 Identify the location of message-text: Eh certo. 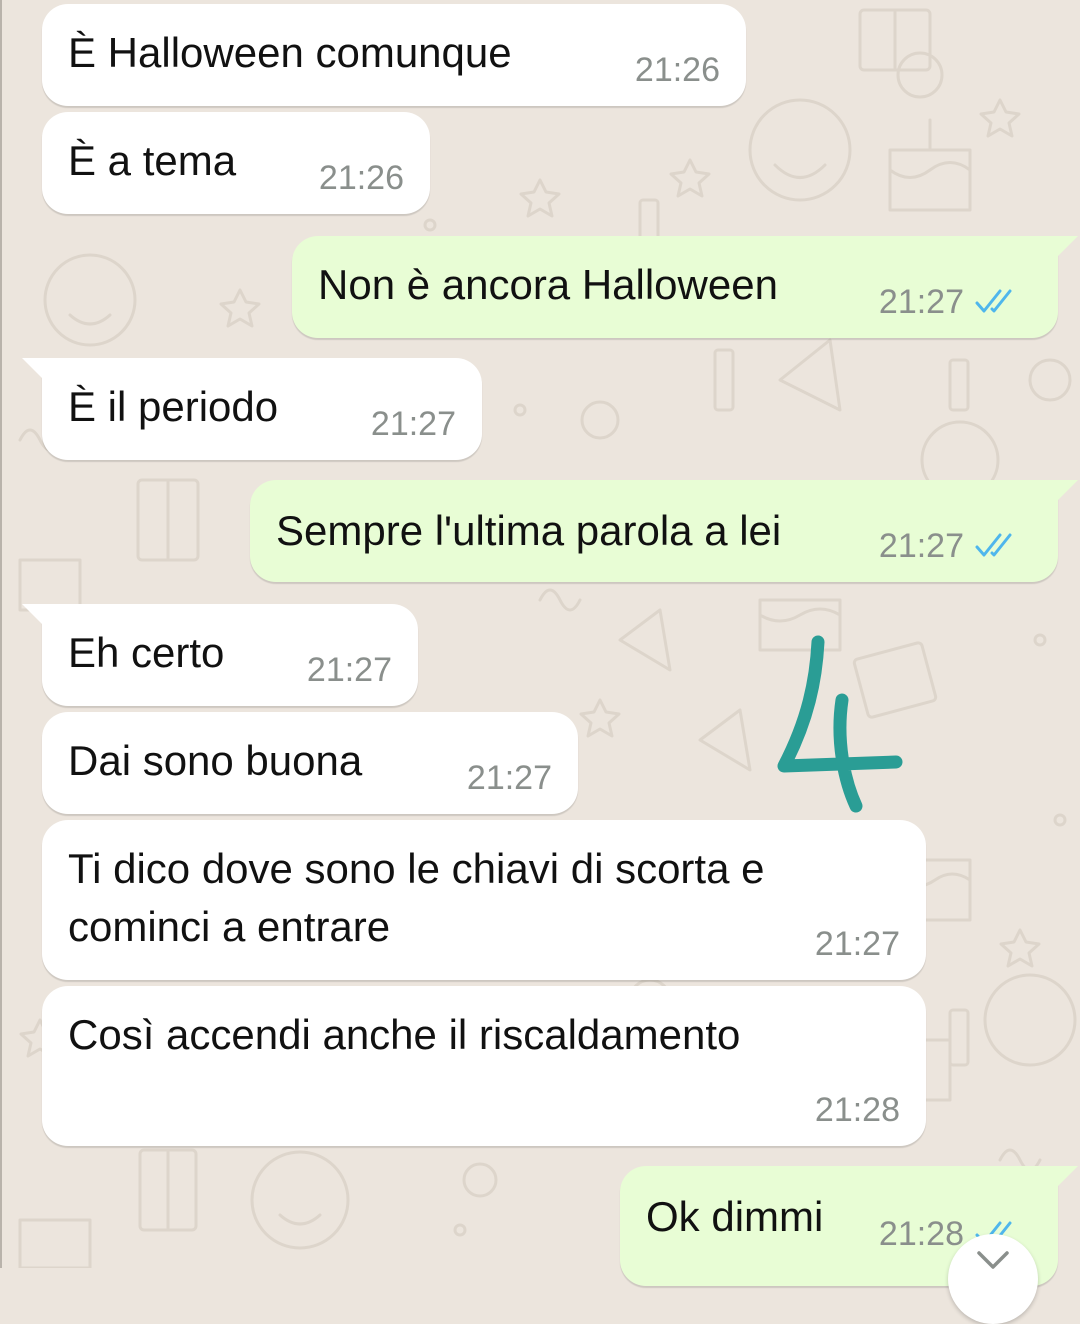
(146, 652).